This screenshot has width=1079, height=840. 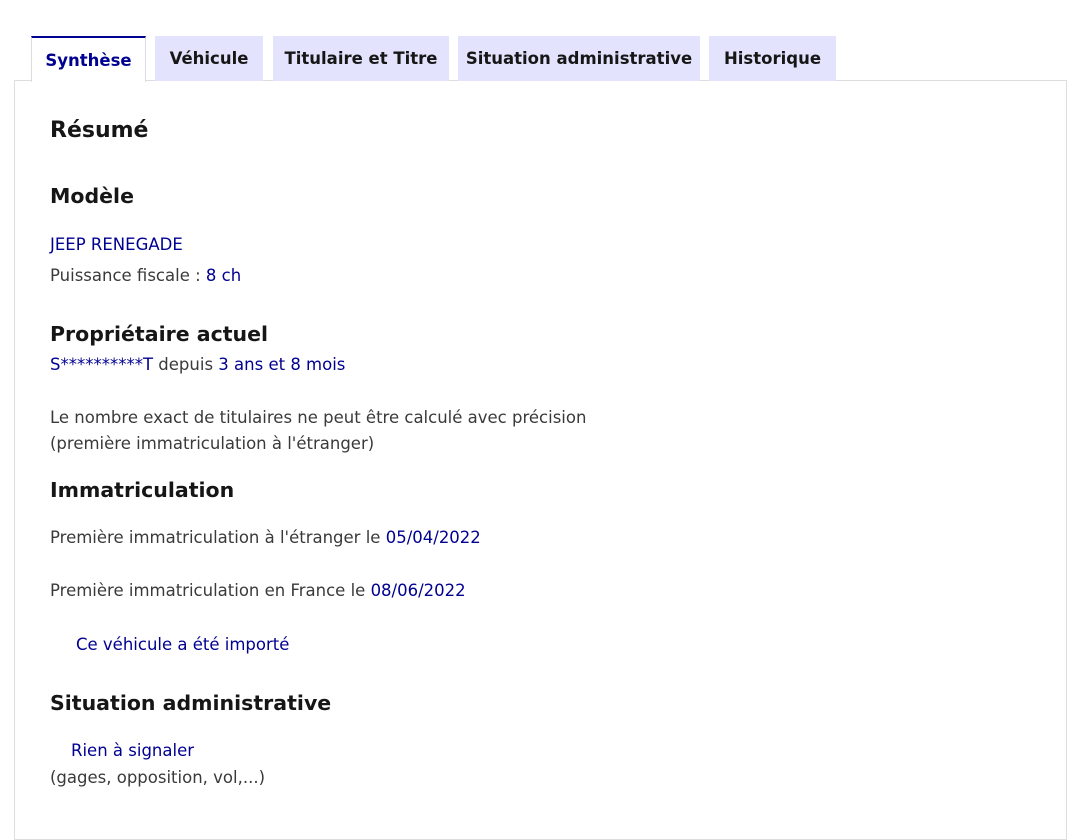 I want to click on owner-depuis: depuis, so click(x=186, y=364).